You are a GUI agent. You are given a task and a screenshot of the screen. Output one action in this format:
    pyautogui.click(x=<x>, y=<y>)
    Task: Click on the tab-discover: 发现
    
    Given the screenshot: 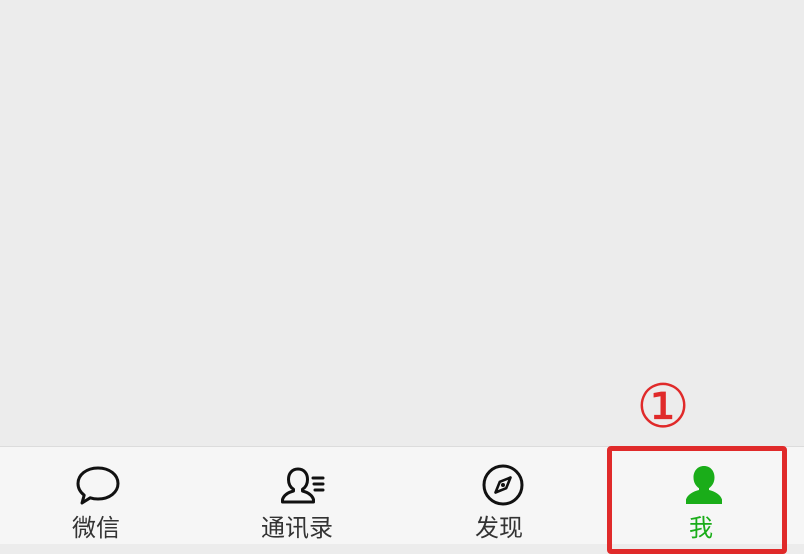 What is the action you would take?
    pyautogui.click(x=502, y=496)
    